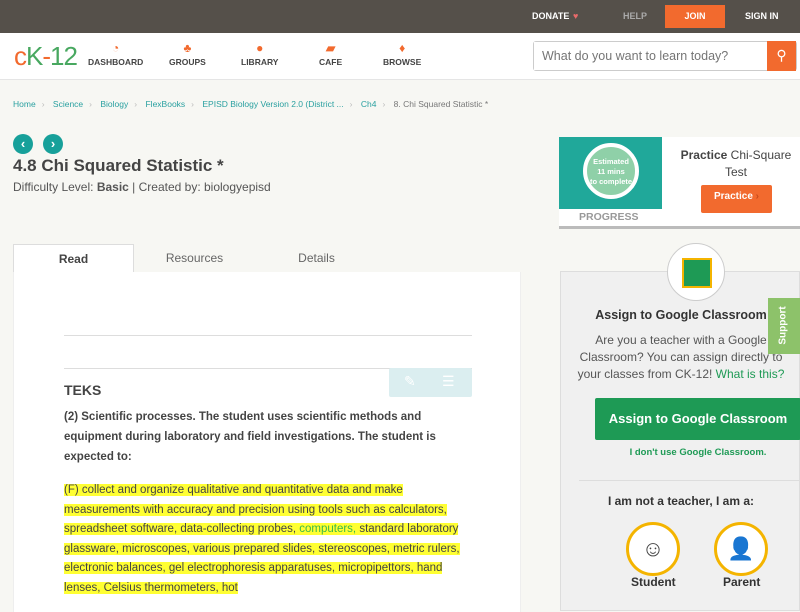  What do you see at coordinates (576, 16) in the screenshot?
I see `heart-icon: ♥` at bounding box center [576, 16].